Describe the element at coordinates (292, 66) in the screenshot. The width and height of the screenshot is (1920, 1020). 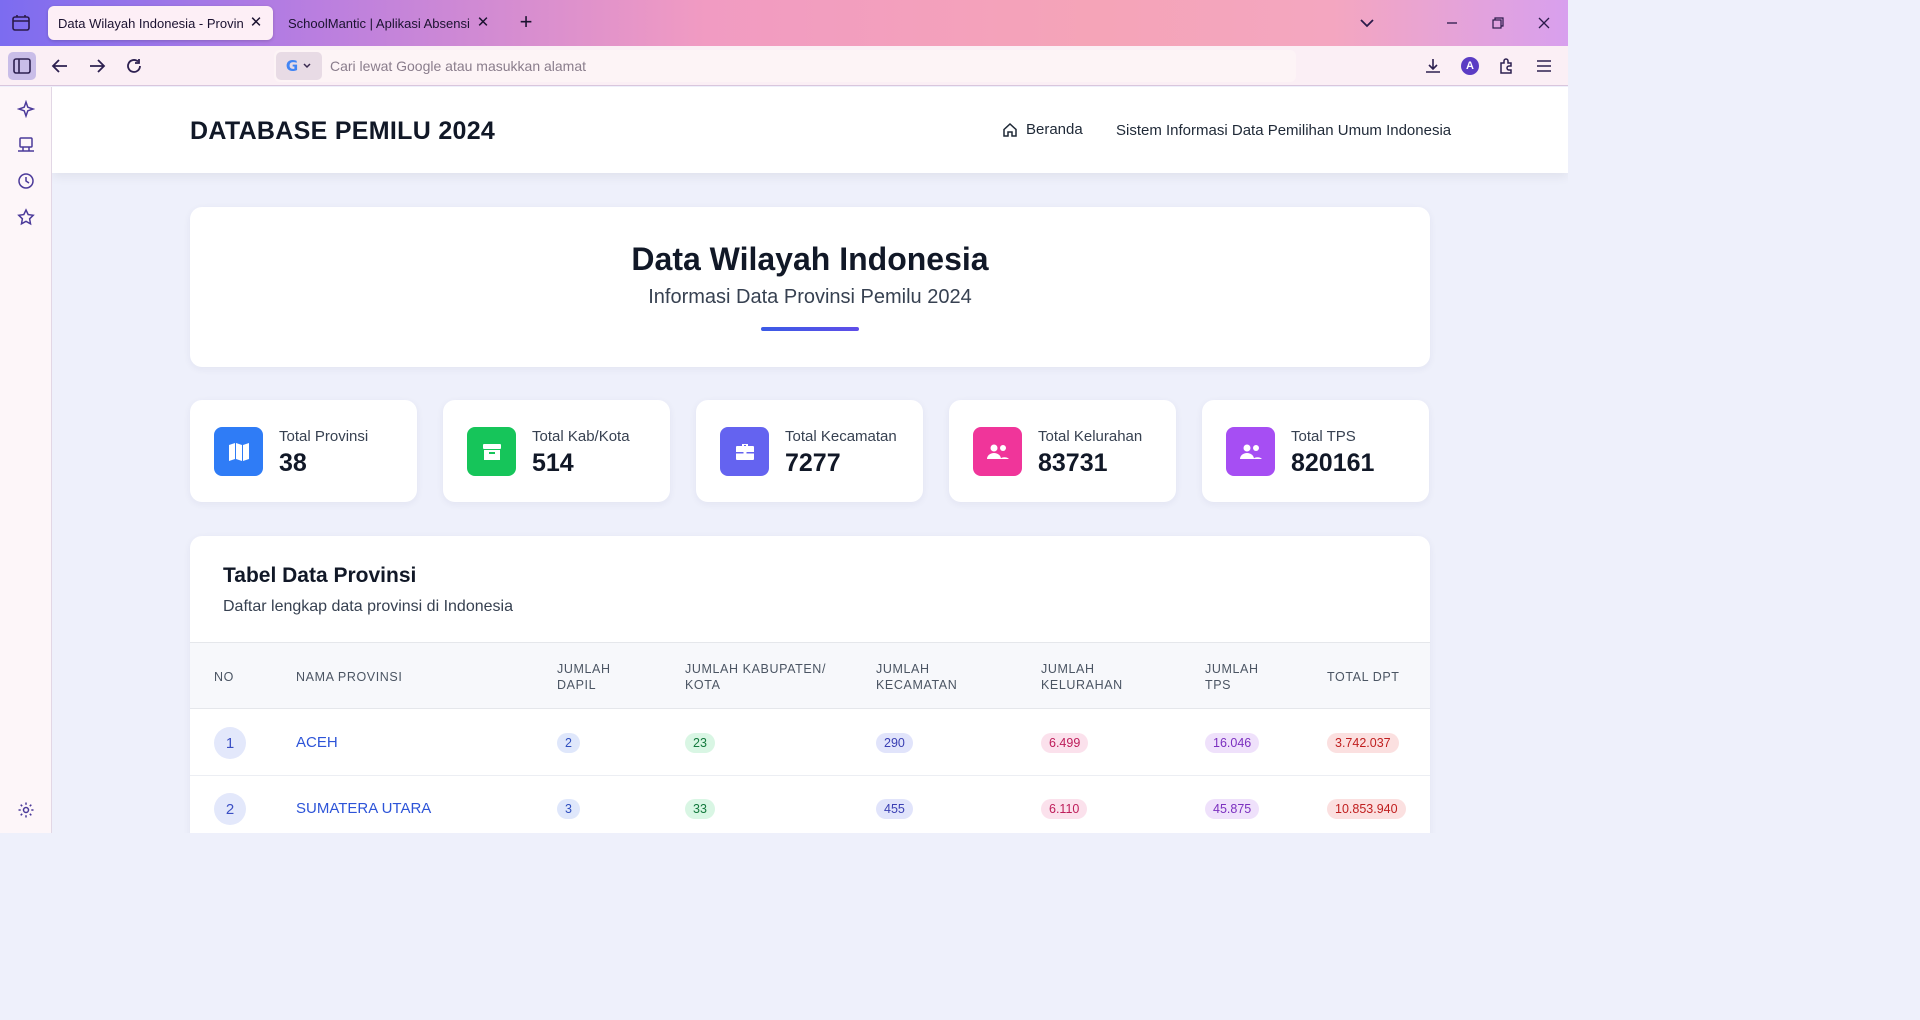
I see `google-icon: G` at that location.